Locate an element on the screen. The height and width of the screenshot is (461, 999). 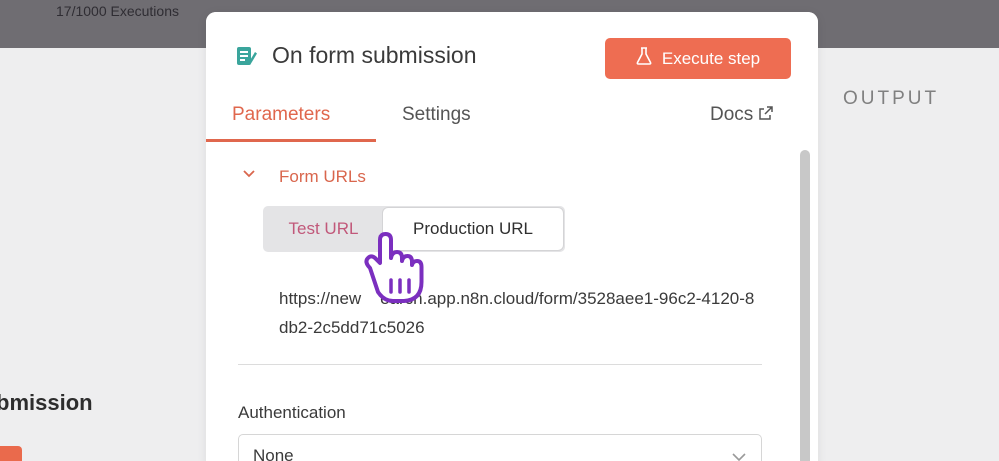
flask-icon is located at coordinates (644, 58).